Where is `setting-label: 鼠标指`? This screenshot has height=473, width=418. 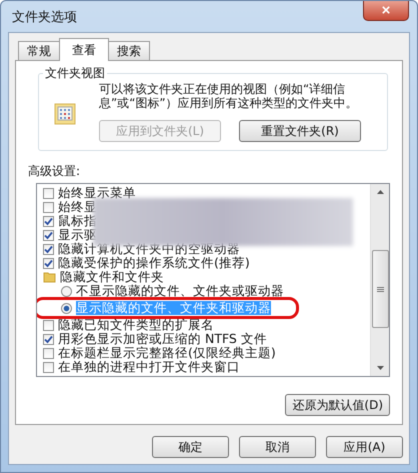
setting-label: 鼠标指 is located at coordinates (77, 221).